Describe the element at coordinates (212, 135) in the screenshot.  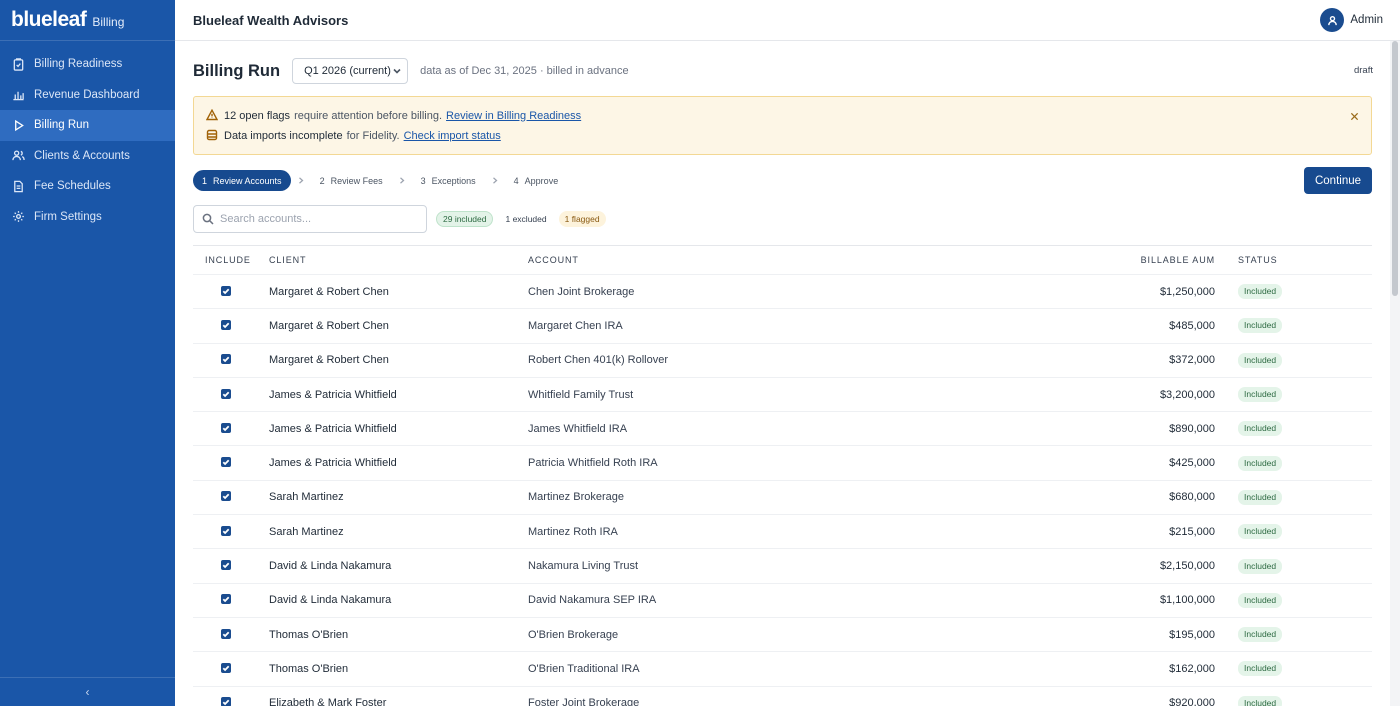
I see `database-icon` at that location.